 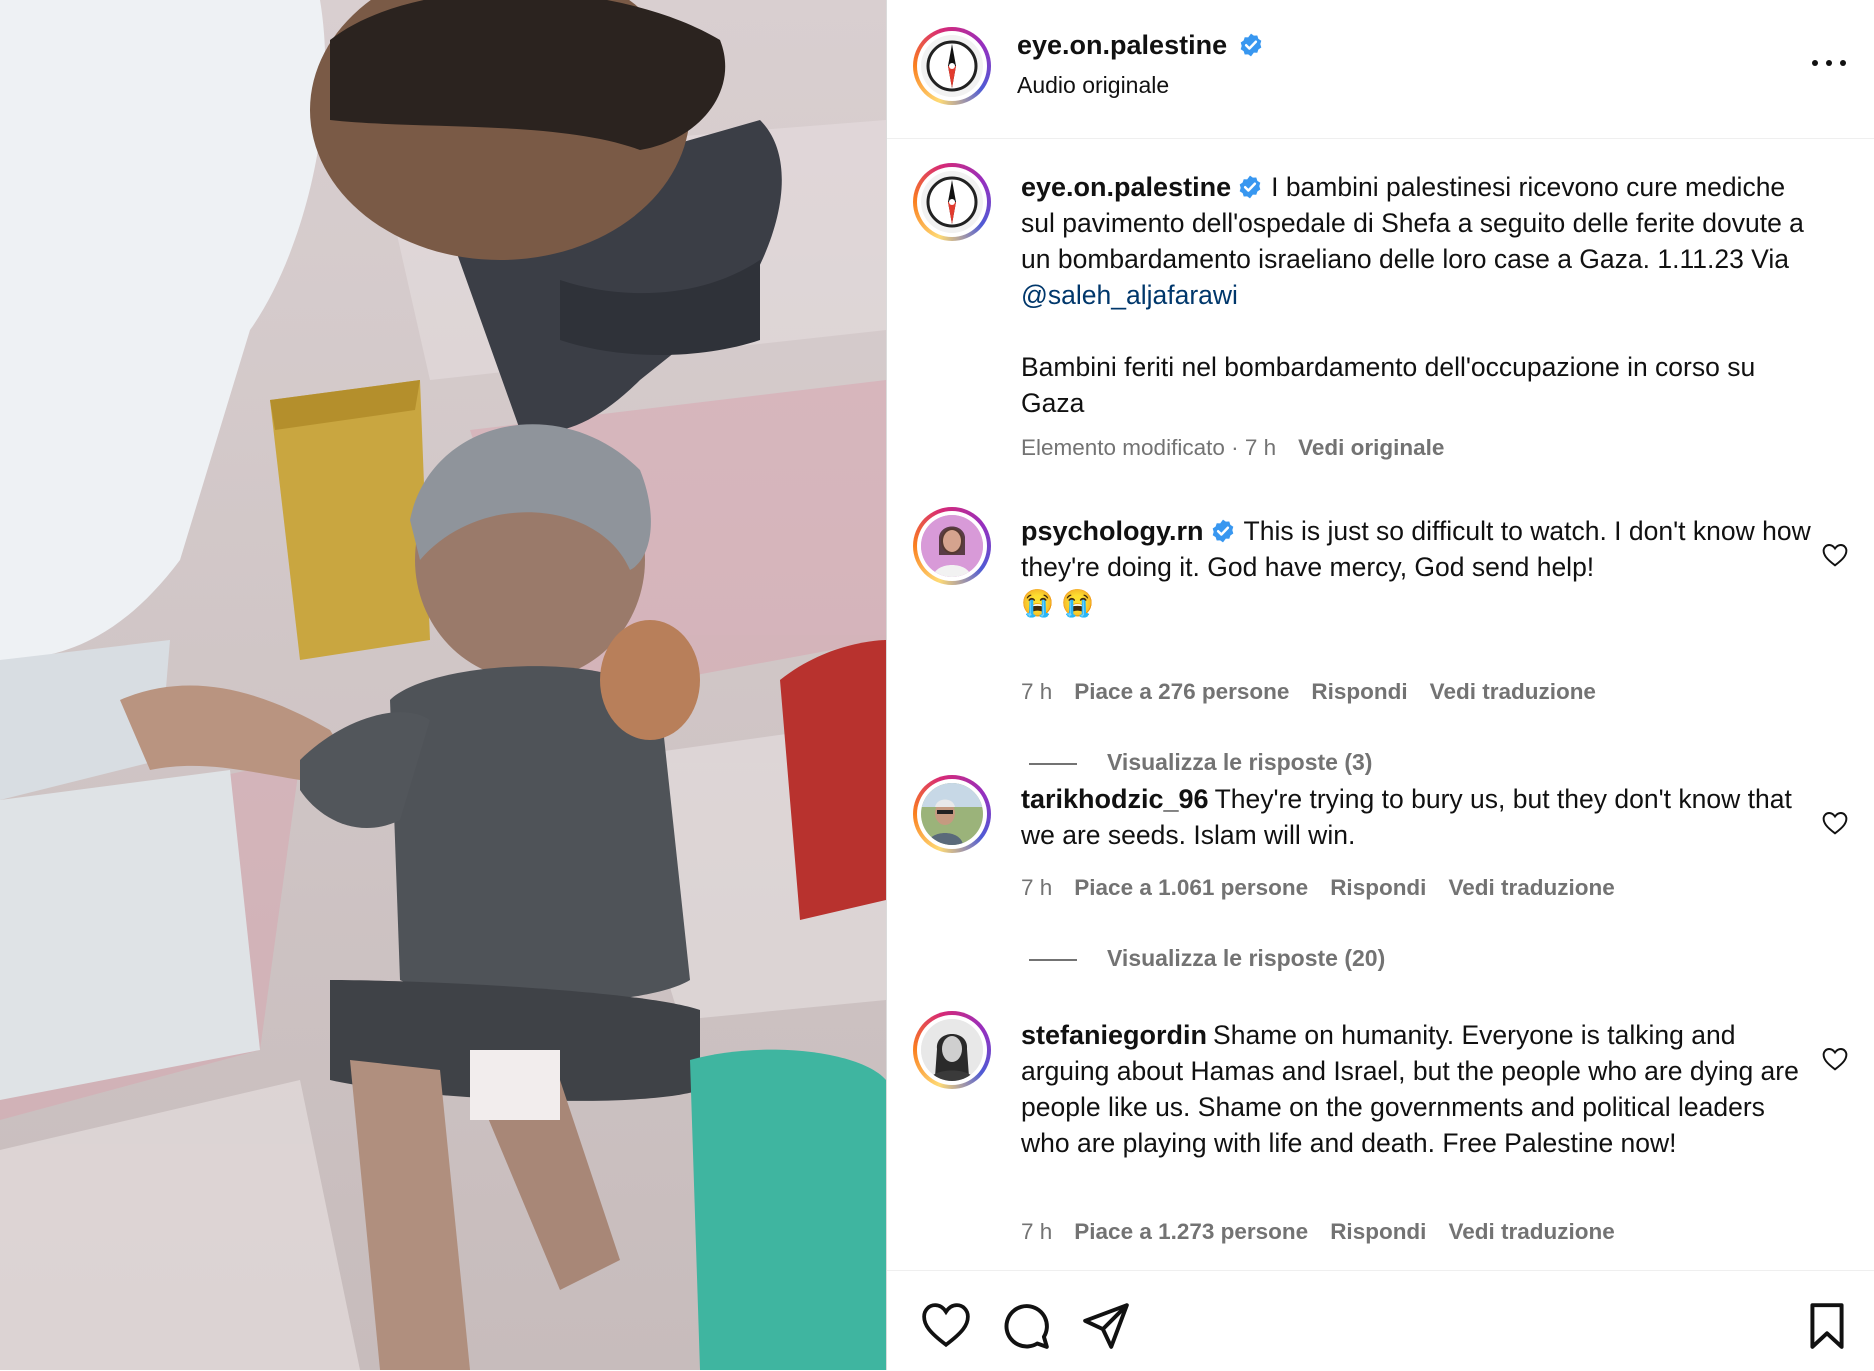 I want to click on see-original-button: Vedi originale, so click(x=1371, y=447).